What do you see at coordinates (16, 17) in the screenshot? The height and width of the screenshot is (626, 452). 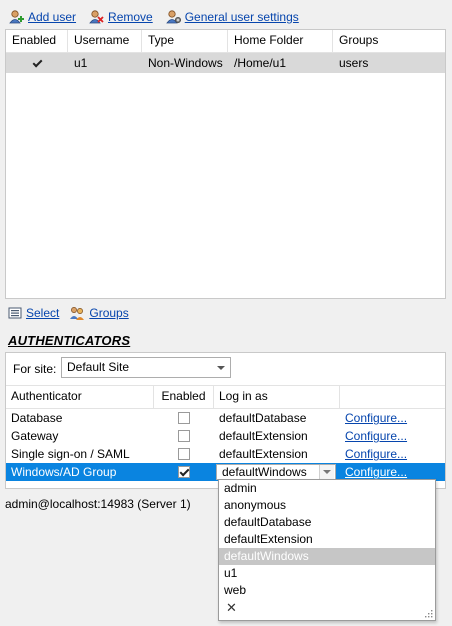 I see `user-add-icon` at bounding box center [16, 17].